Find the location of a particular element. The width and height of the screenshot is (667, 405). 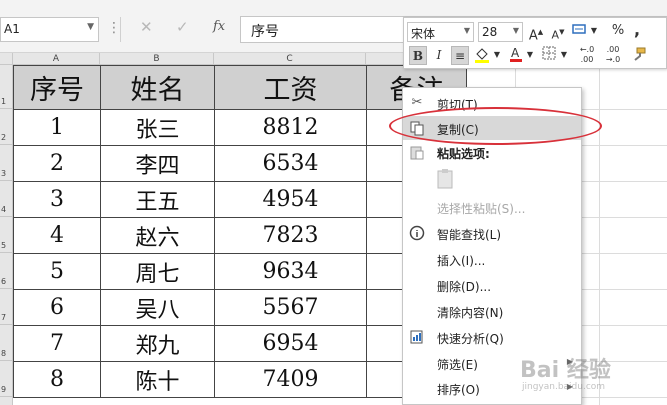

table-cell: 8812 is located at coordinates (290, 127).